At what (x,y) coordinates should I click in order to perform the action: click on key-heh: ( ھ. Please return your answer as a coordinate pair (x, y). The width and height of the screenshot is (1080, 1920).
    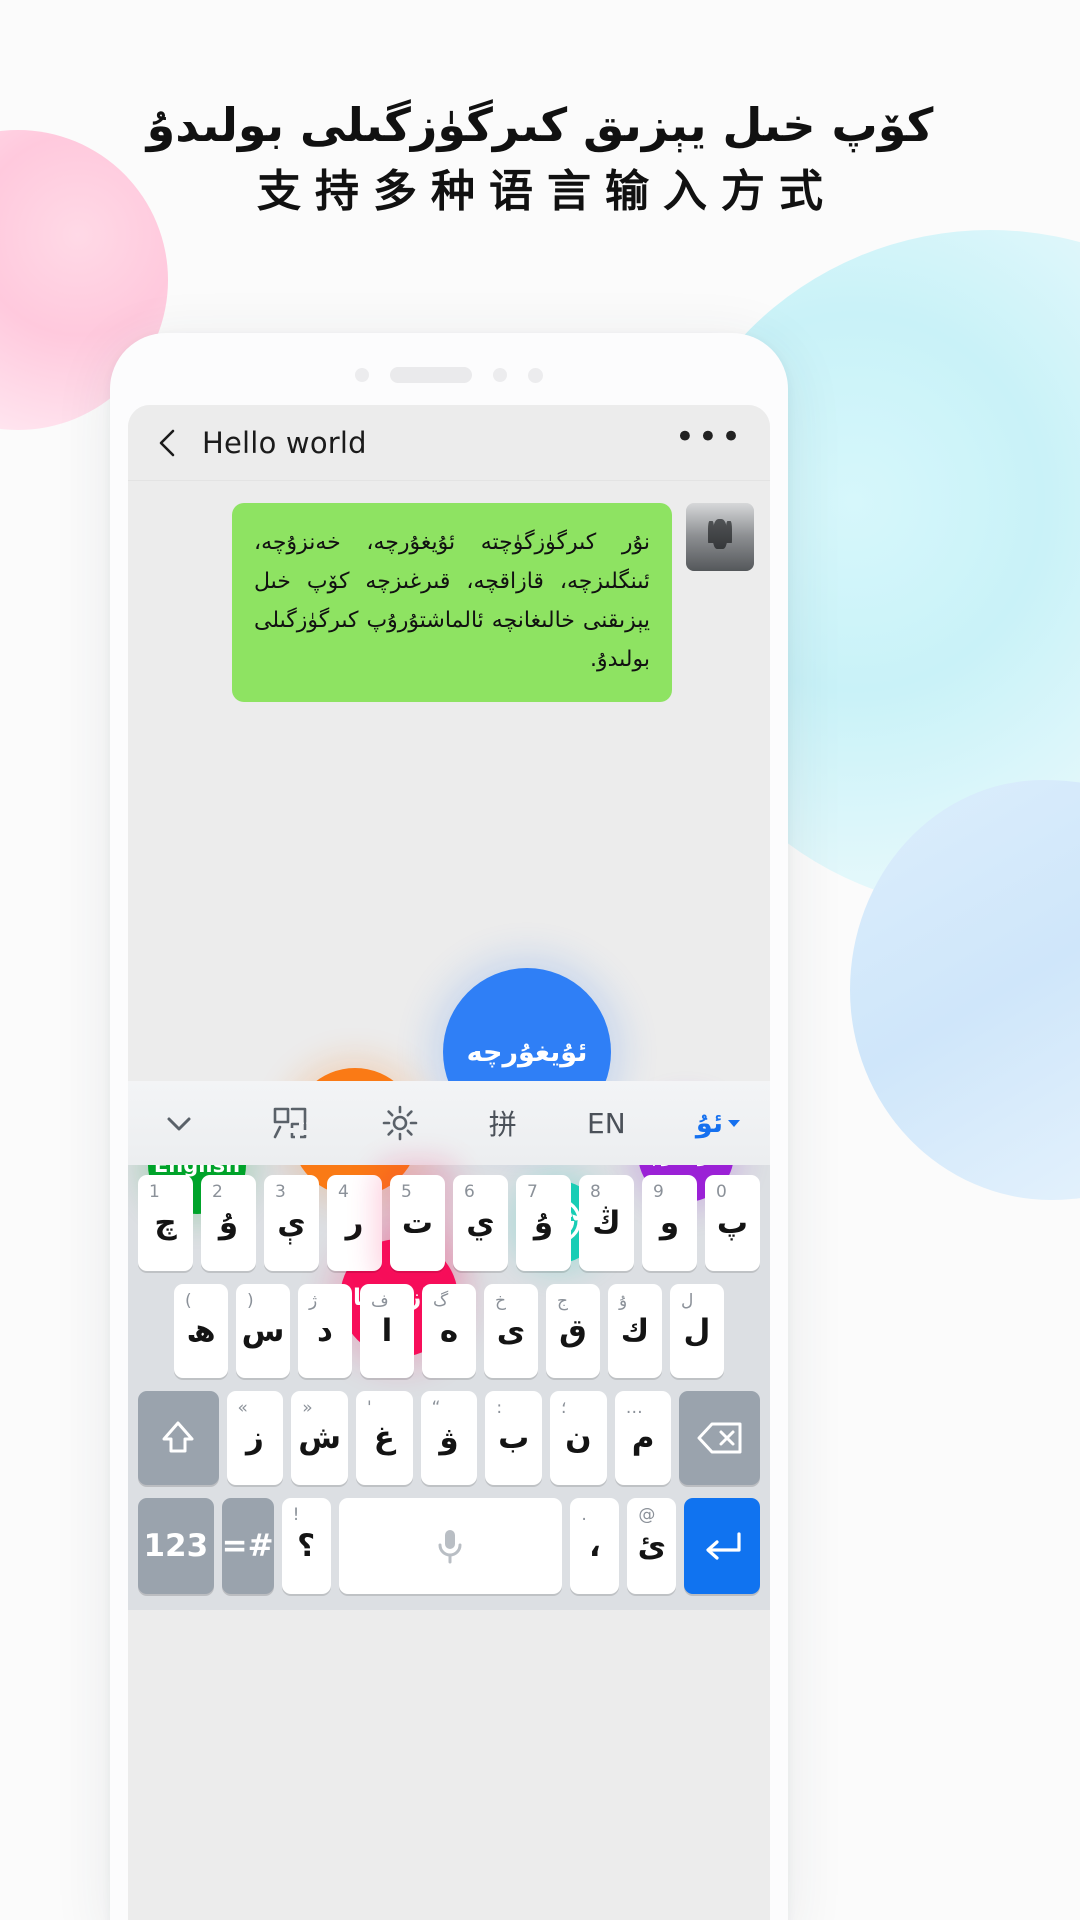
    Looking at the image, I should click on (201, 1331).